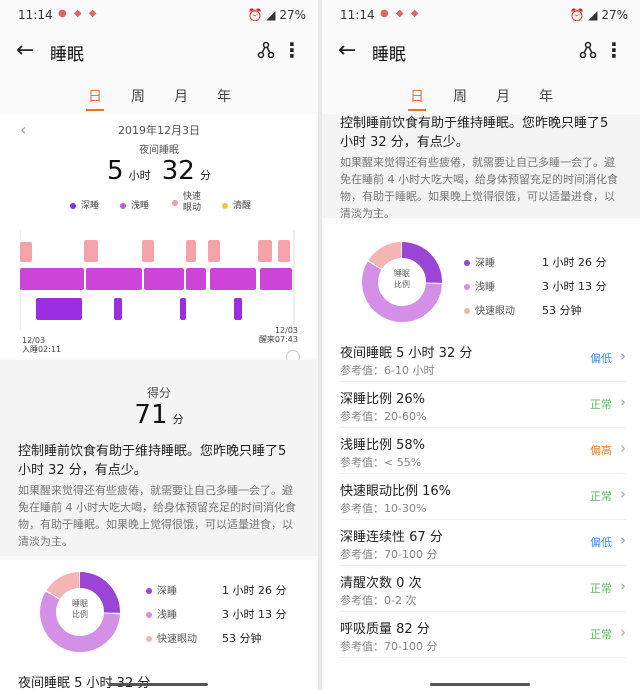  I want to click on sleep-end-marker: 12/03 醒来07:43, so click(278, 335).